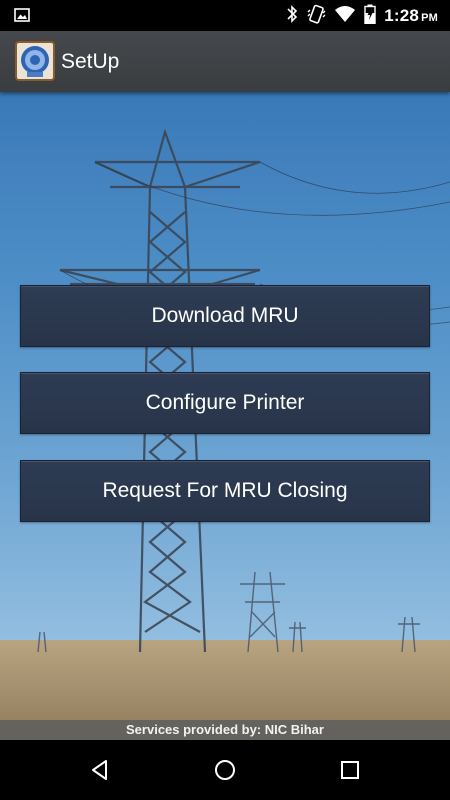 The height and width of the screenshot is (800, 450). I want to click on status-time-value: 1:28, so click(402, 15).